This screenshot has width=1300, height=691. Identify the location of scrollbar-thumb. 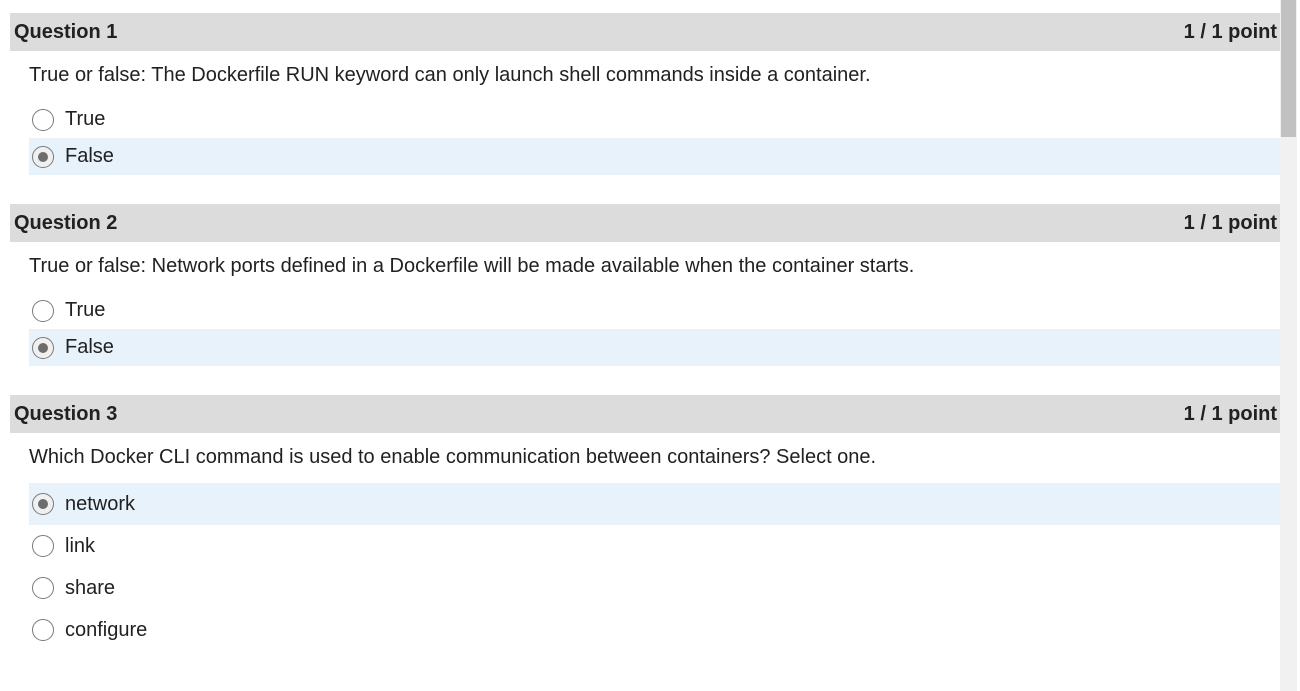
(1288, 68).